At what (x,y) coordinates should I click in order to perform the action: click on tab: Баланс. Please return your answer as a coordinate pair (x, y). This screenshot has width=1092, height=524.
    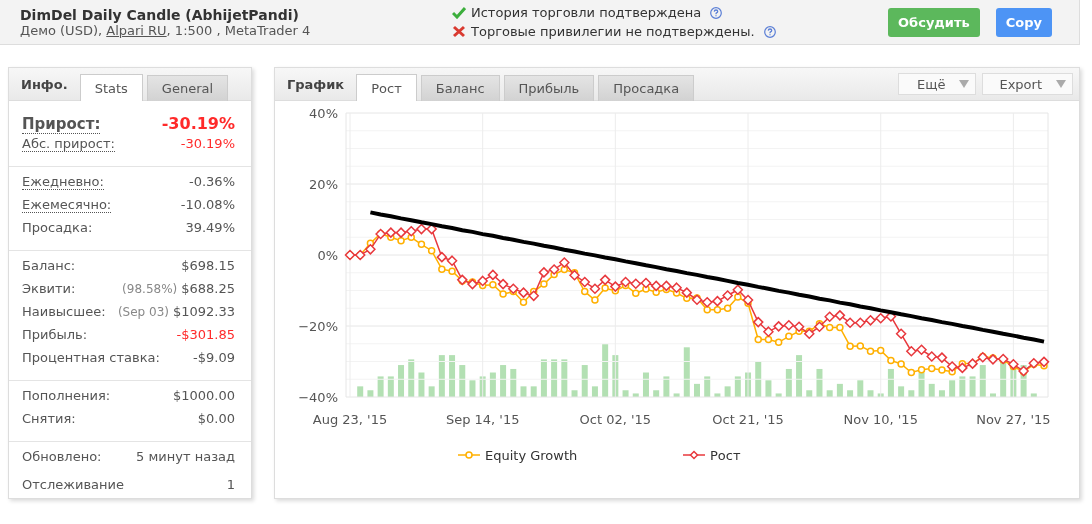
    Looking at the image, I should click on (460, 88).